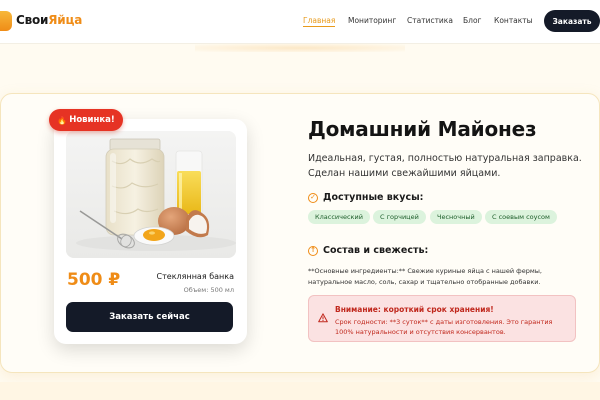 Image resolution: width=600 pixels, height=400 pixels. I want to click on flavor-tag-soy-sauce: С соевым соусом, so click(521, 217).